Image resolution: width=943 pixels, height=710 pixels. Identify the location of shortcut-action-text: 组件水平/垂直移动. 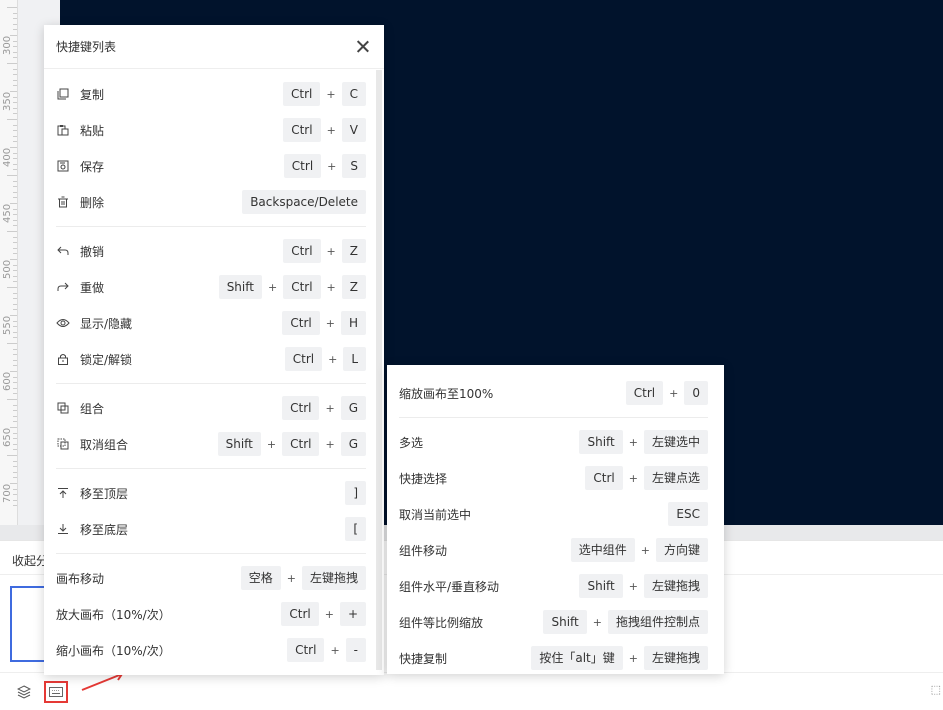
(449, 586).